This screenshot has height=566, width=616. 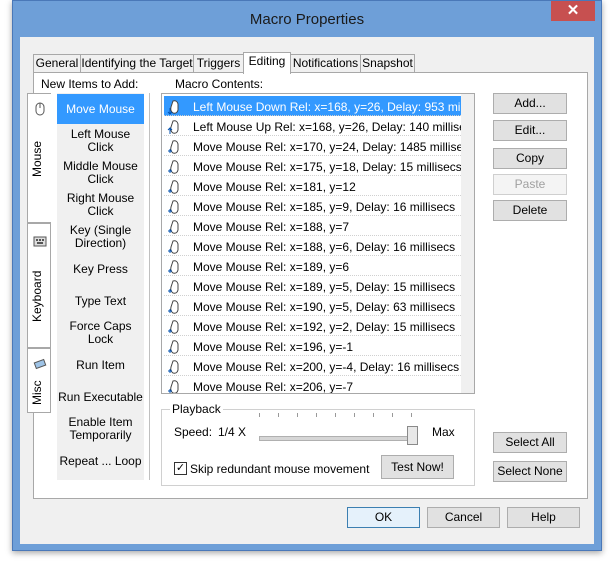 I want to click on palette-item-move-mouse: Move Mouse, so click(x=100, y=109).